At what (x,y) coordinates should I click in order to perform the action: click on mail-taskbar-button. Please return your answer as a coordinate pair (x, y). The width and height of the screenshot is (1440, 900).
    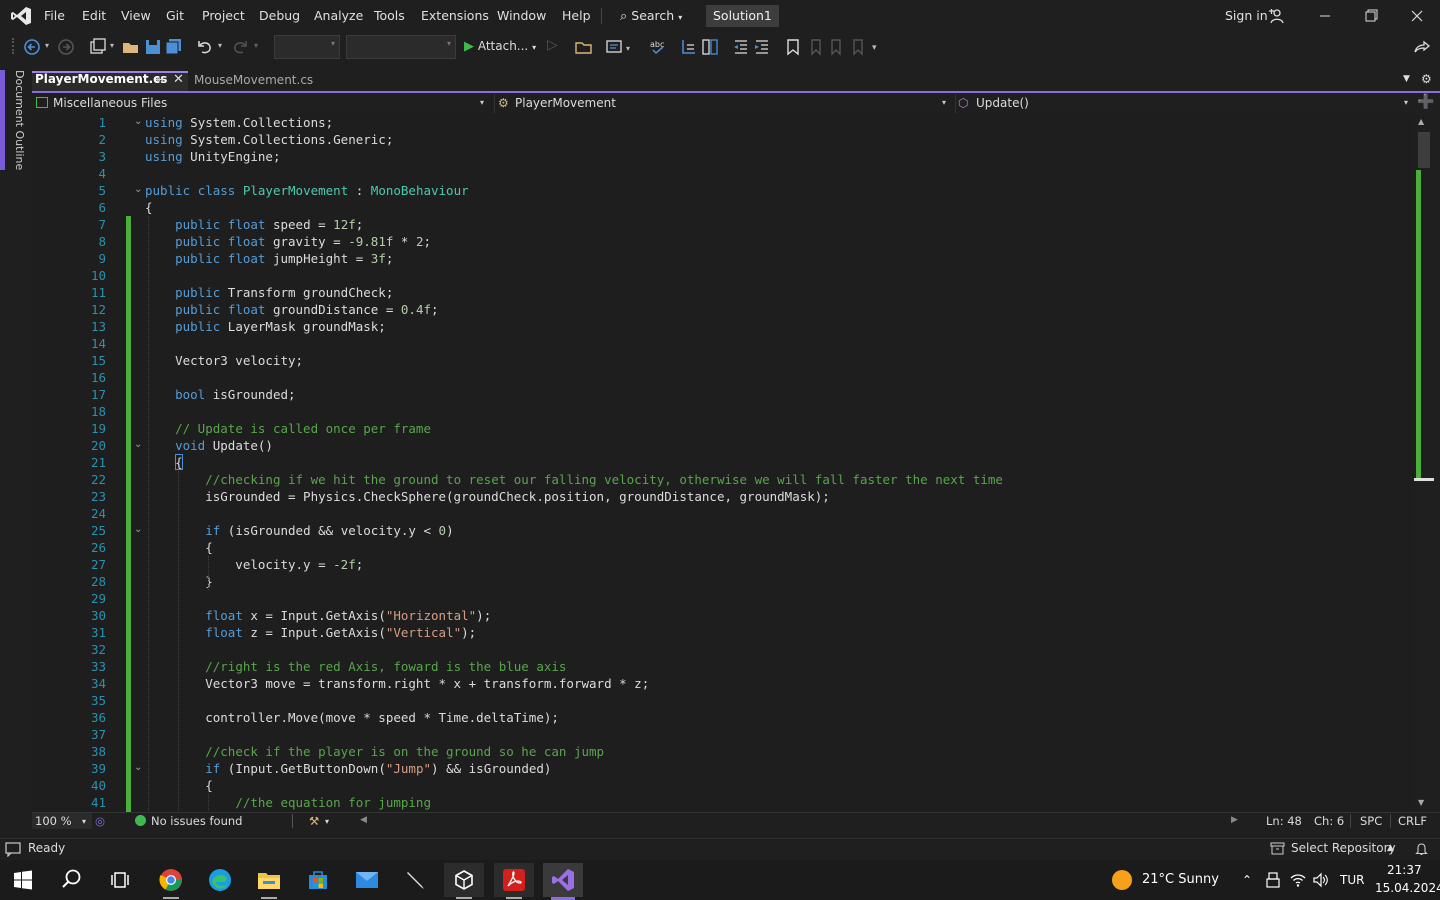
    Looking at the image, I should click on (367, 880).